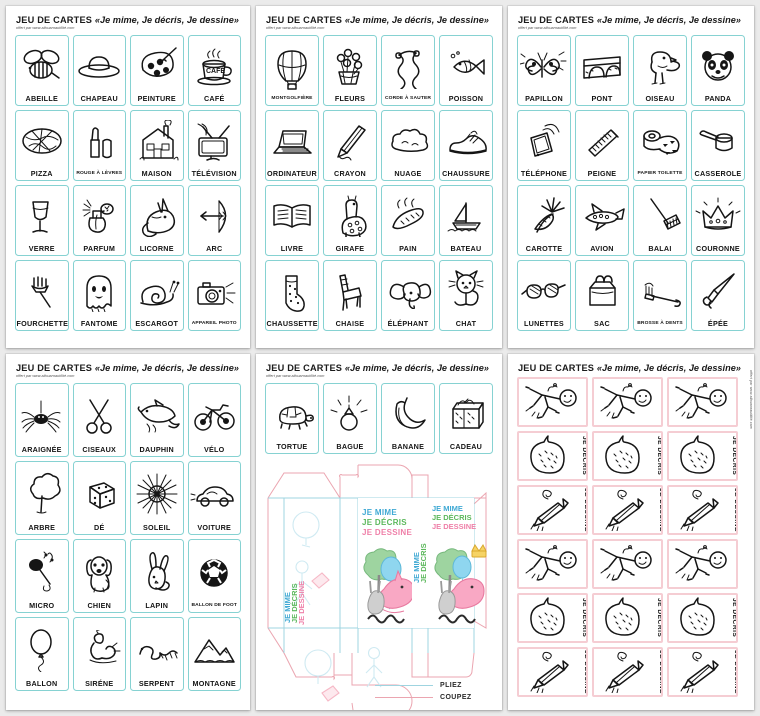 This screenshot has height=716, width=760. What do you see at coordinates (456, 697) in the screenshot?
I see `legend-label-cut: COUPEZ` at bounding box center [456, 697].